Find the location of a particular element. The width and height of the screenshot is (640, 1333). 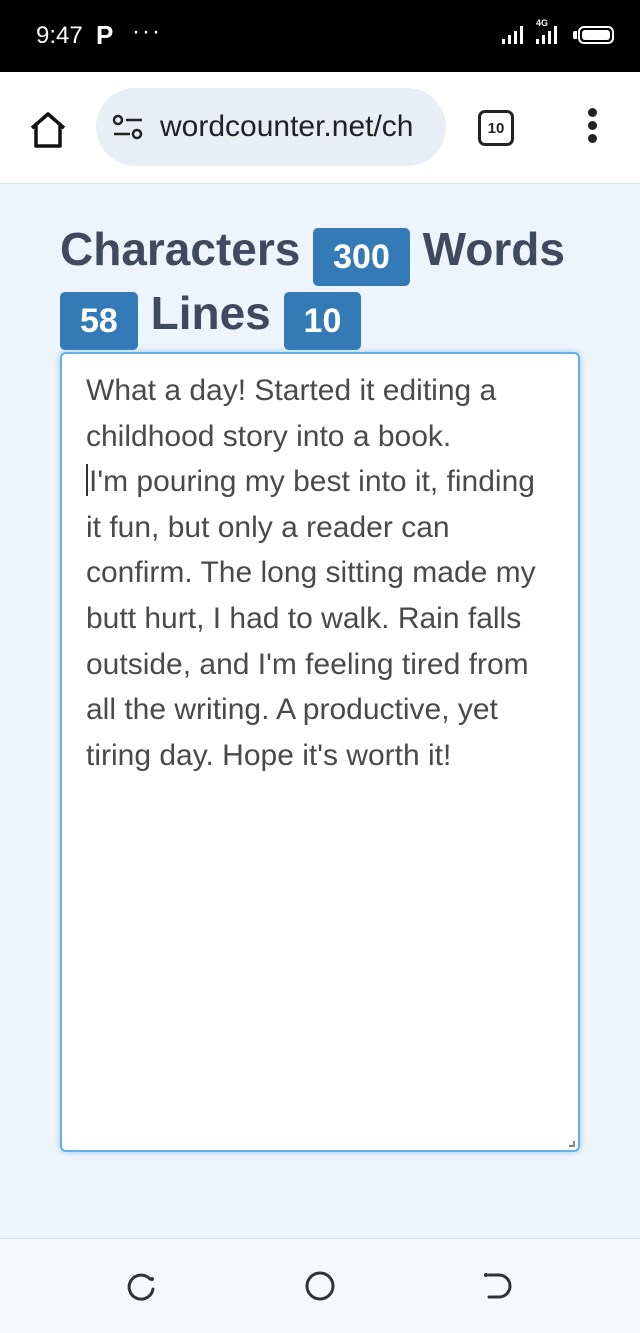

battery-tip is located at coordinates (575, 35).